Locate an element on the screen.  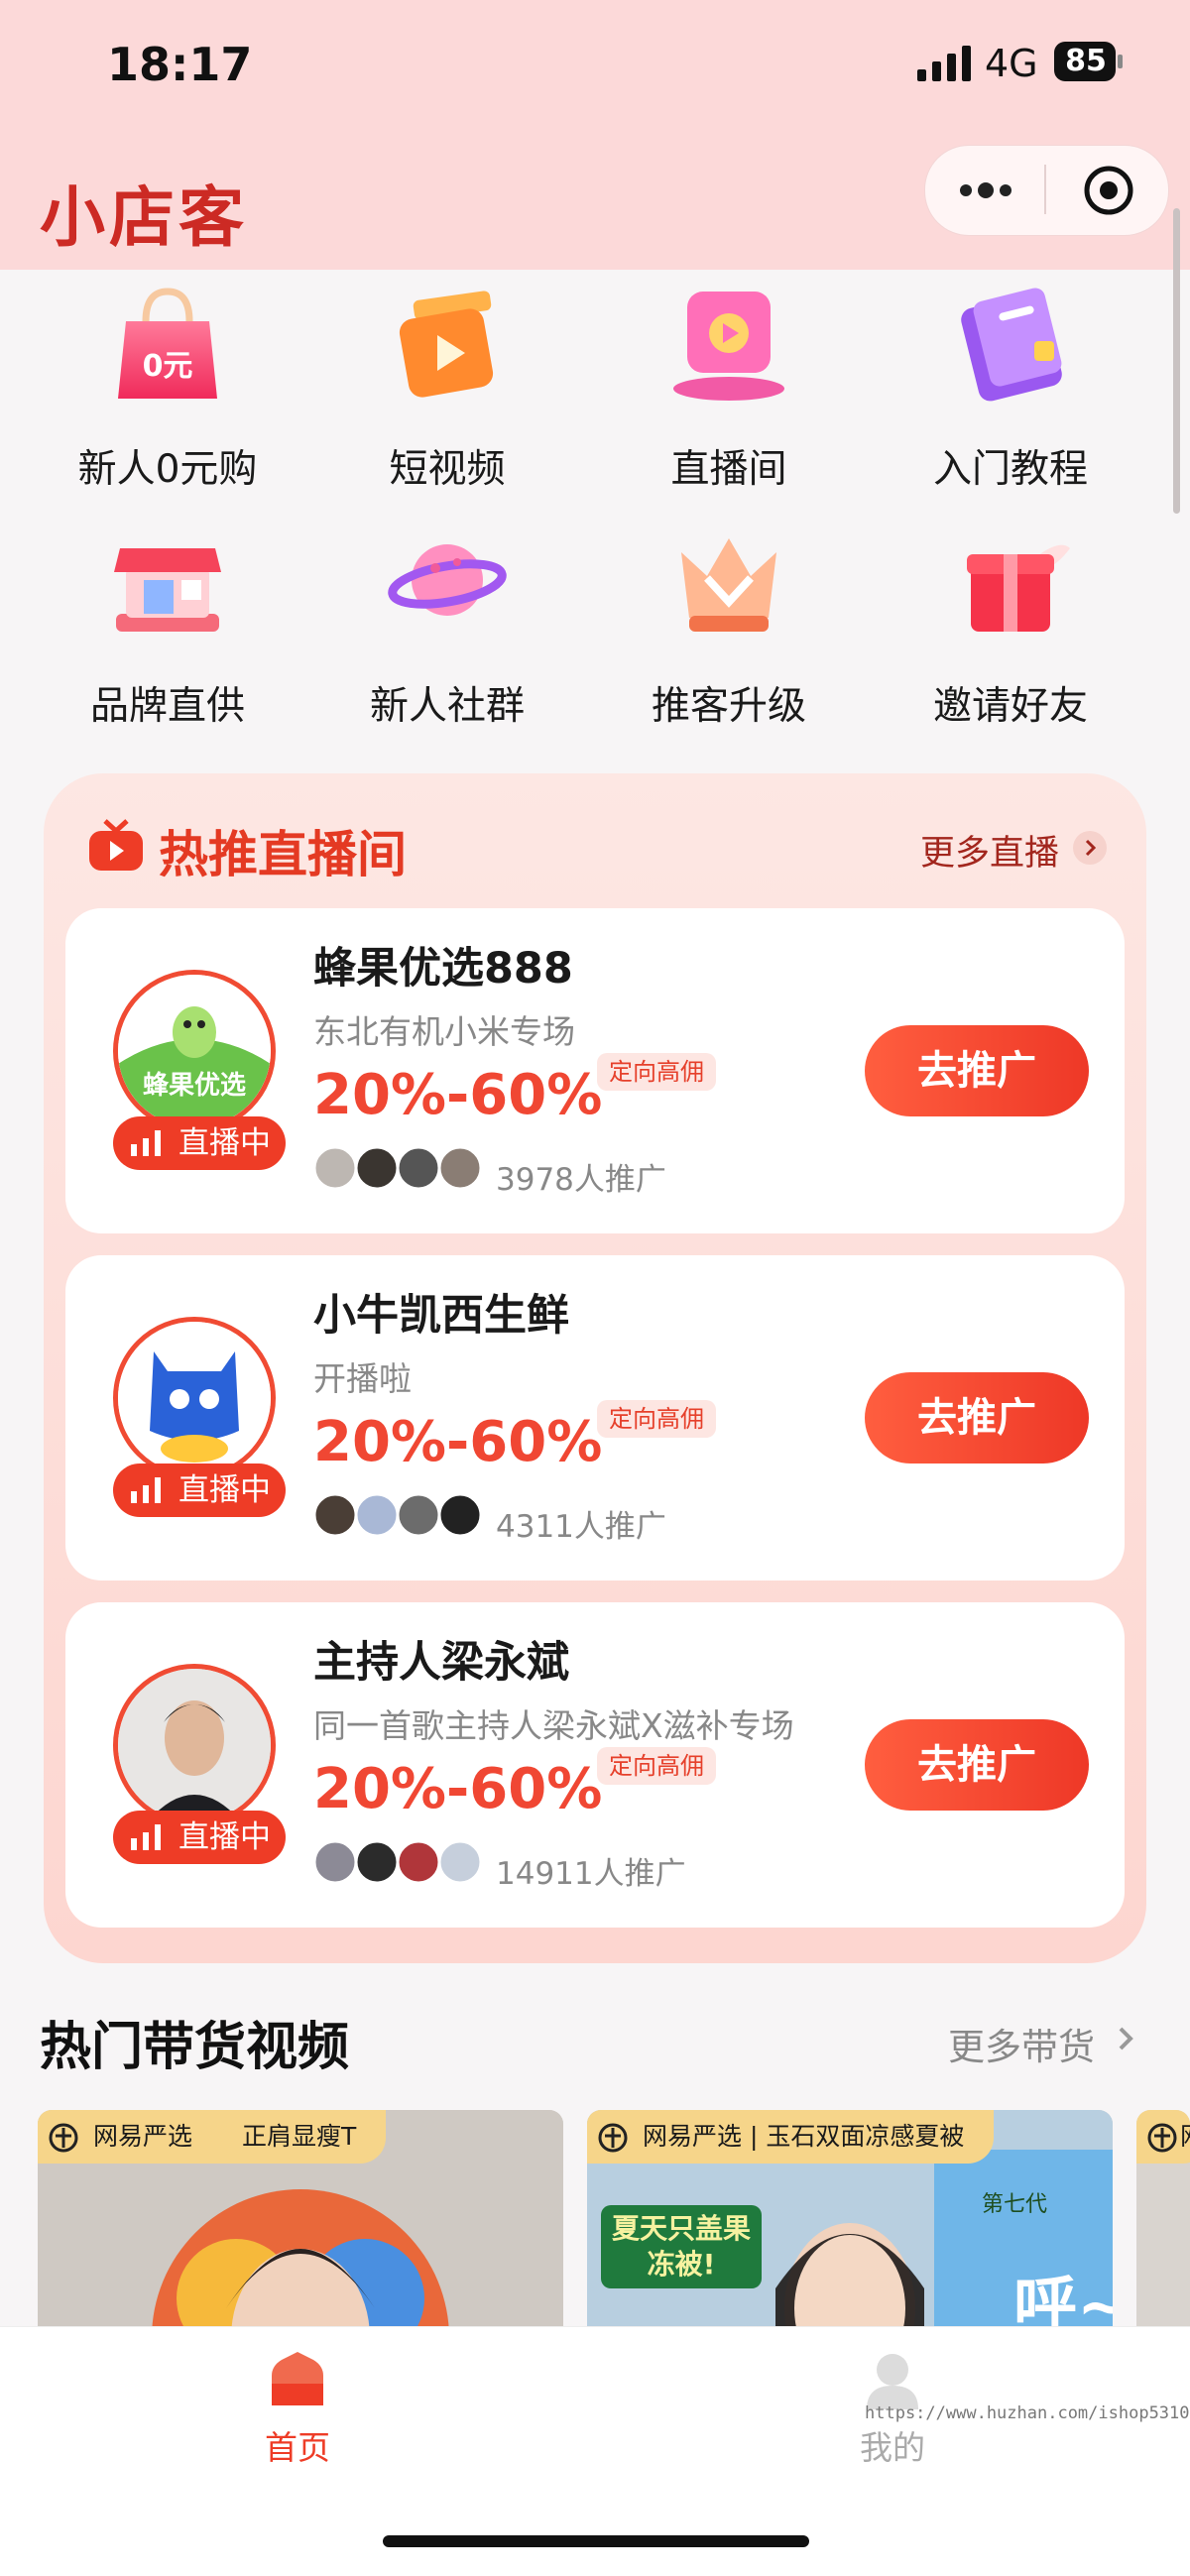
host-portrait-icon is located at coordinates (194, 1745).